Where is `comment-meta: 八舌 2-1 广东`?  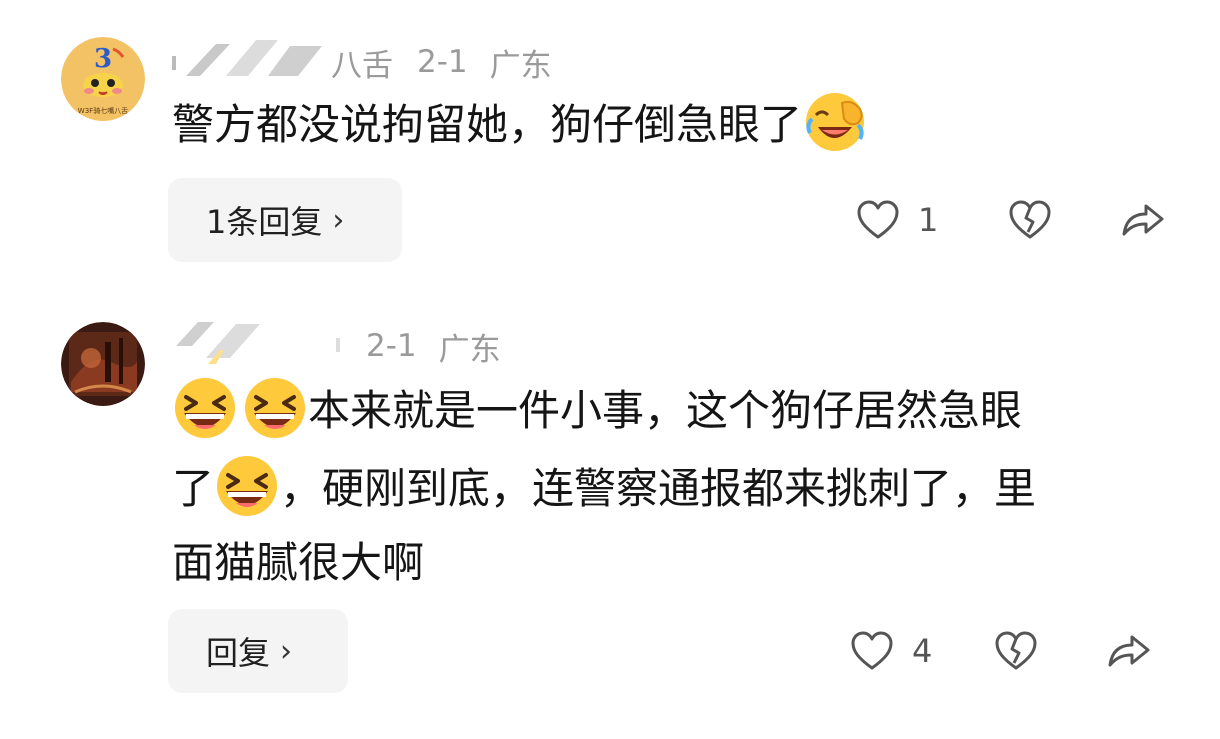
comment-meta: 八舌 2-1 广东 is located at coordinates (362, 62).